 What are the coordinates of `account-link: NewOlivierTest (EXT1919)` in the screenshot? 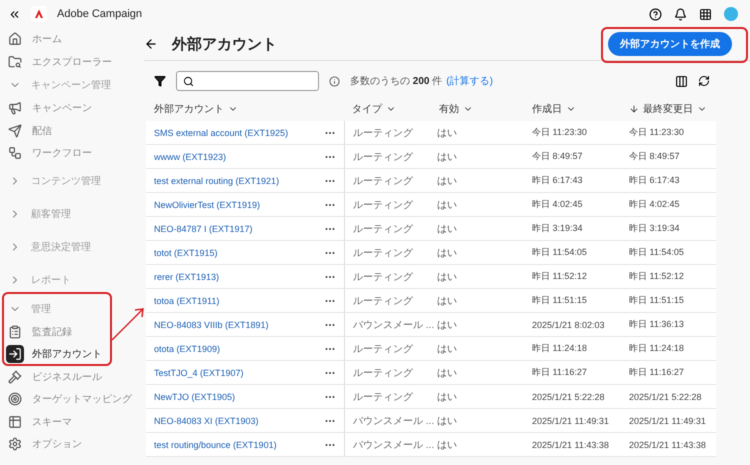 It's located at (231, 205).